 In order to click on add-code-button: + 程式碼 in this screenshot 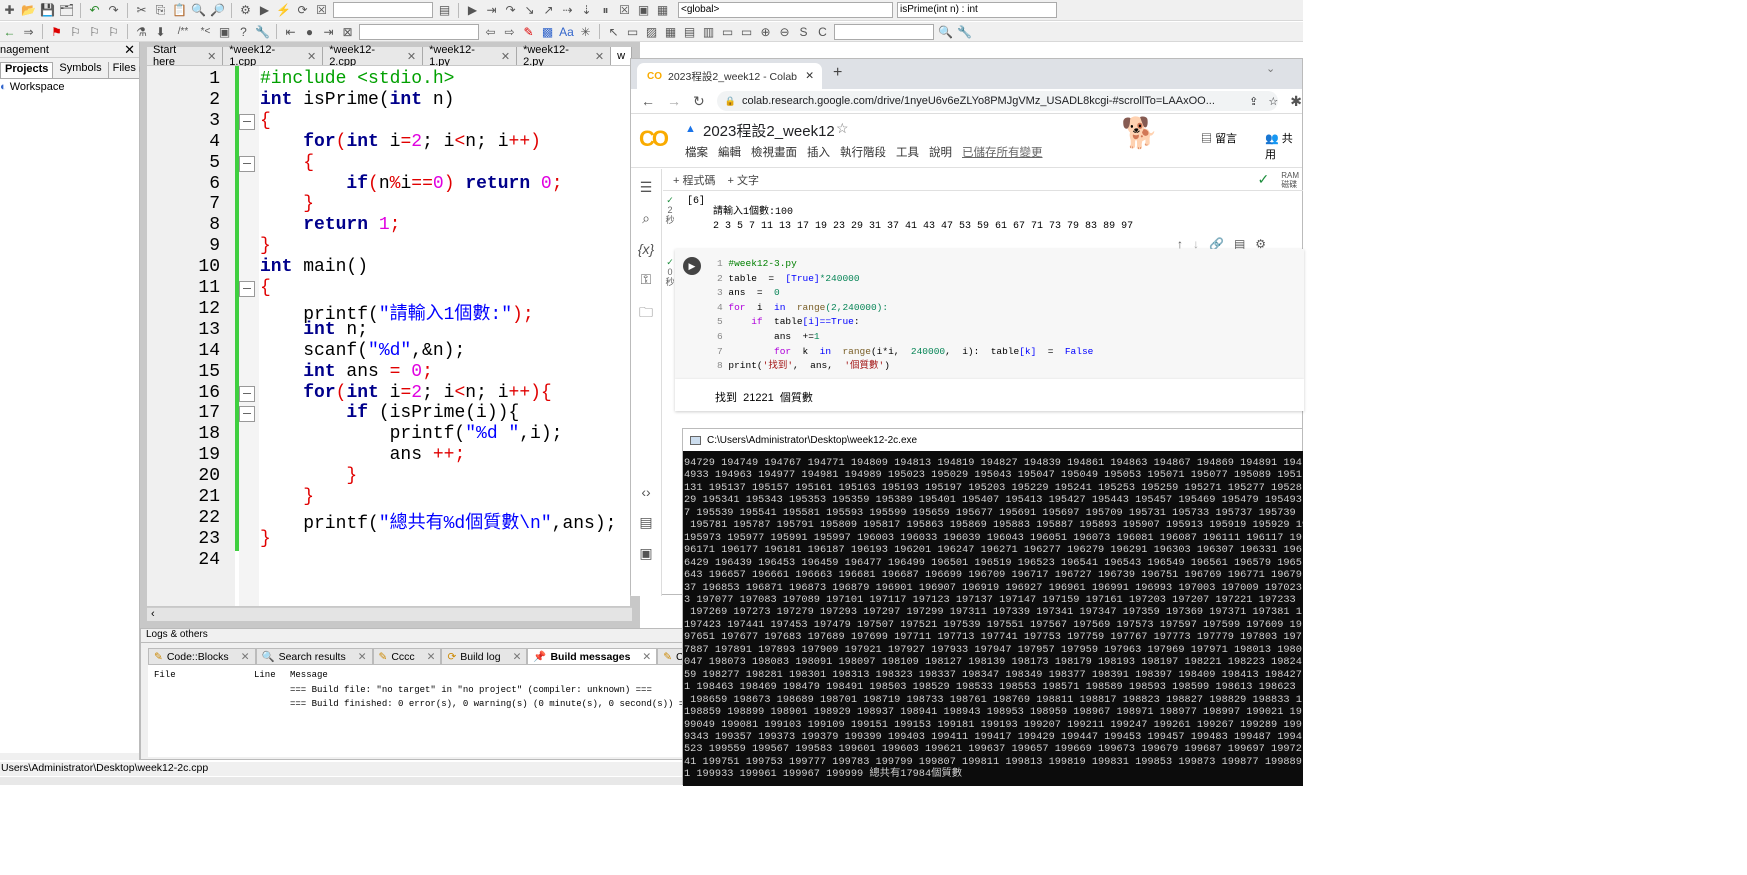, I will do `click(694, 180)`.